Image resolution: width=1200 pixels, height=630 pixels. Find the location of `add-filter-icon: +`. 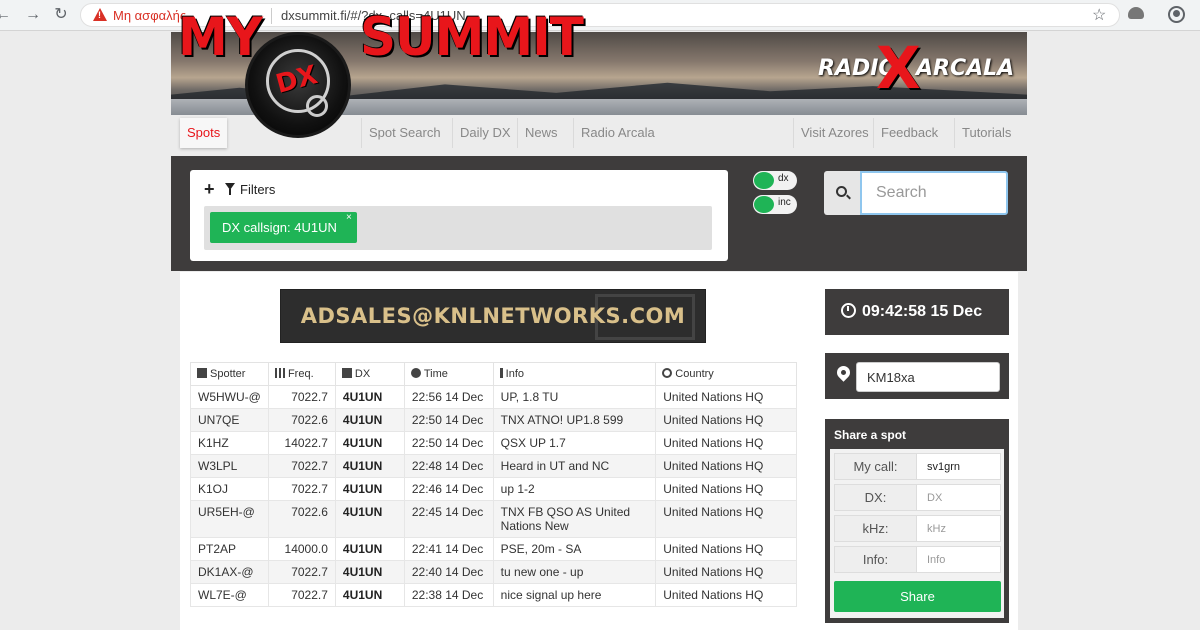

add-filter-icon: + is located at coordinates (209, 189).